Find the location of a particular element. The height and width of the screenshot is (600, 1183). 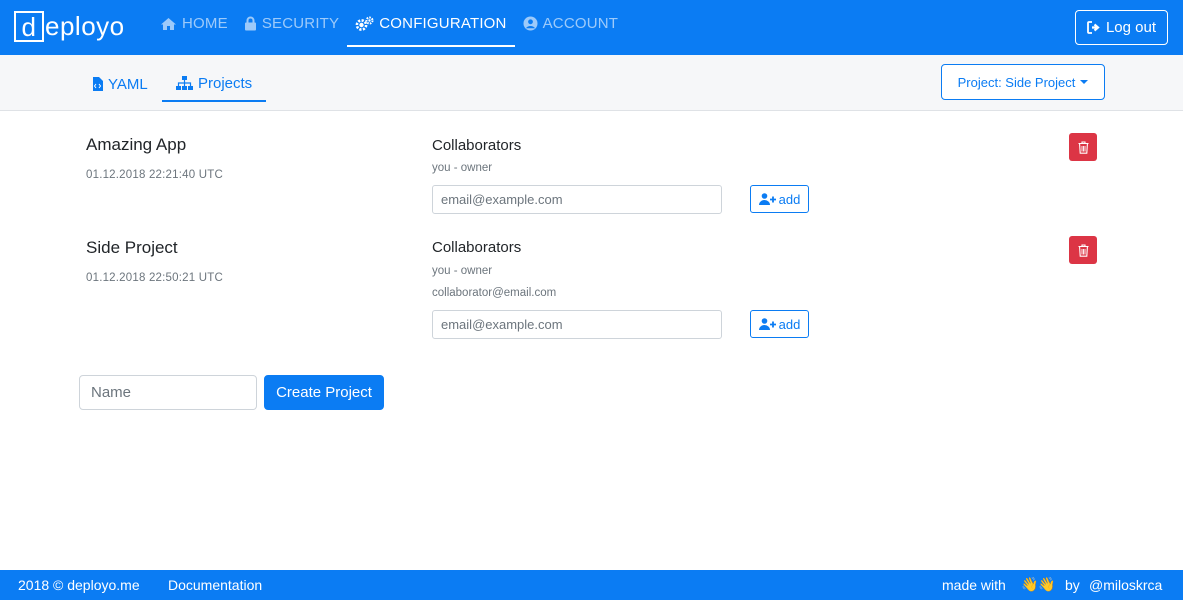

waving-hands-emoji: 👋👋 is located at coordinates (1038, 584).